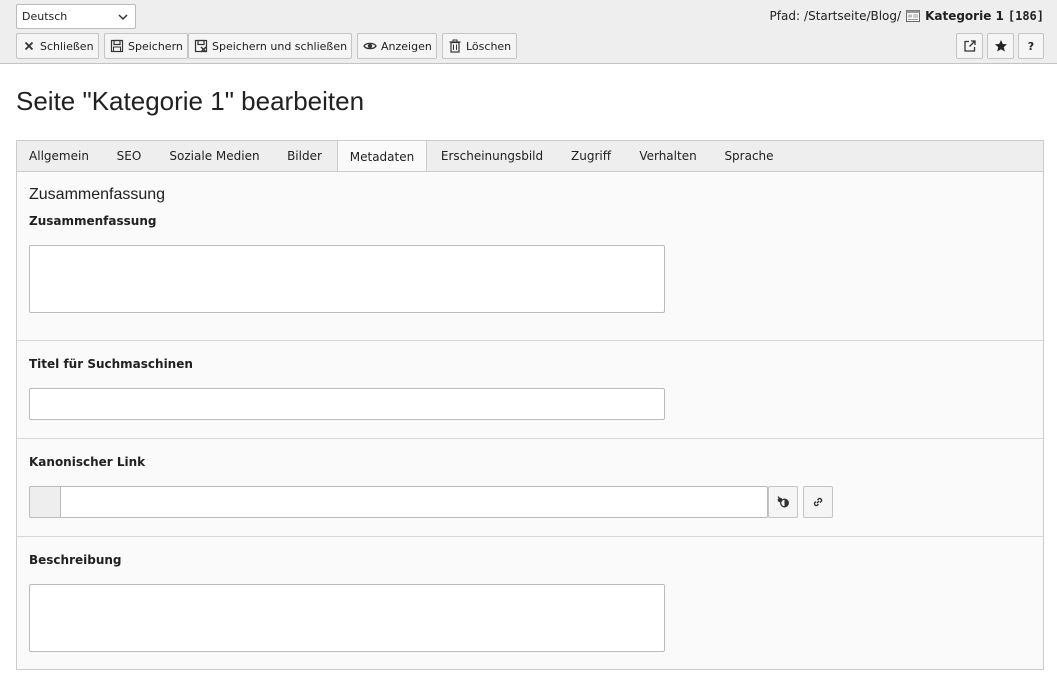 This screenshot has height=676, width=1057. Describe the element at coordinates (123, 17) in the screenshot. I see `chevron-down-icon` at that location.